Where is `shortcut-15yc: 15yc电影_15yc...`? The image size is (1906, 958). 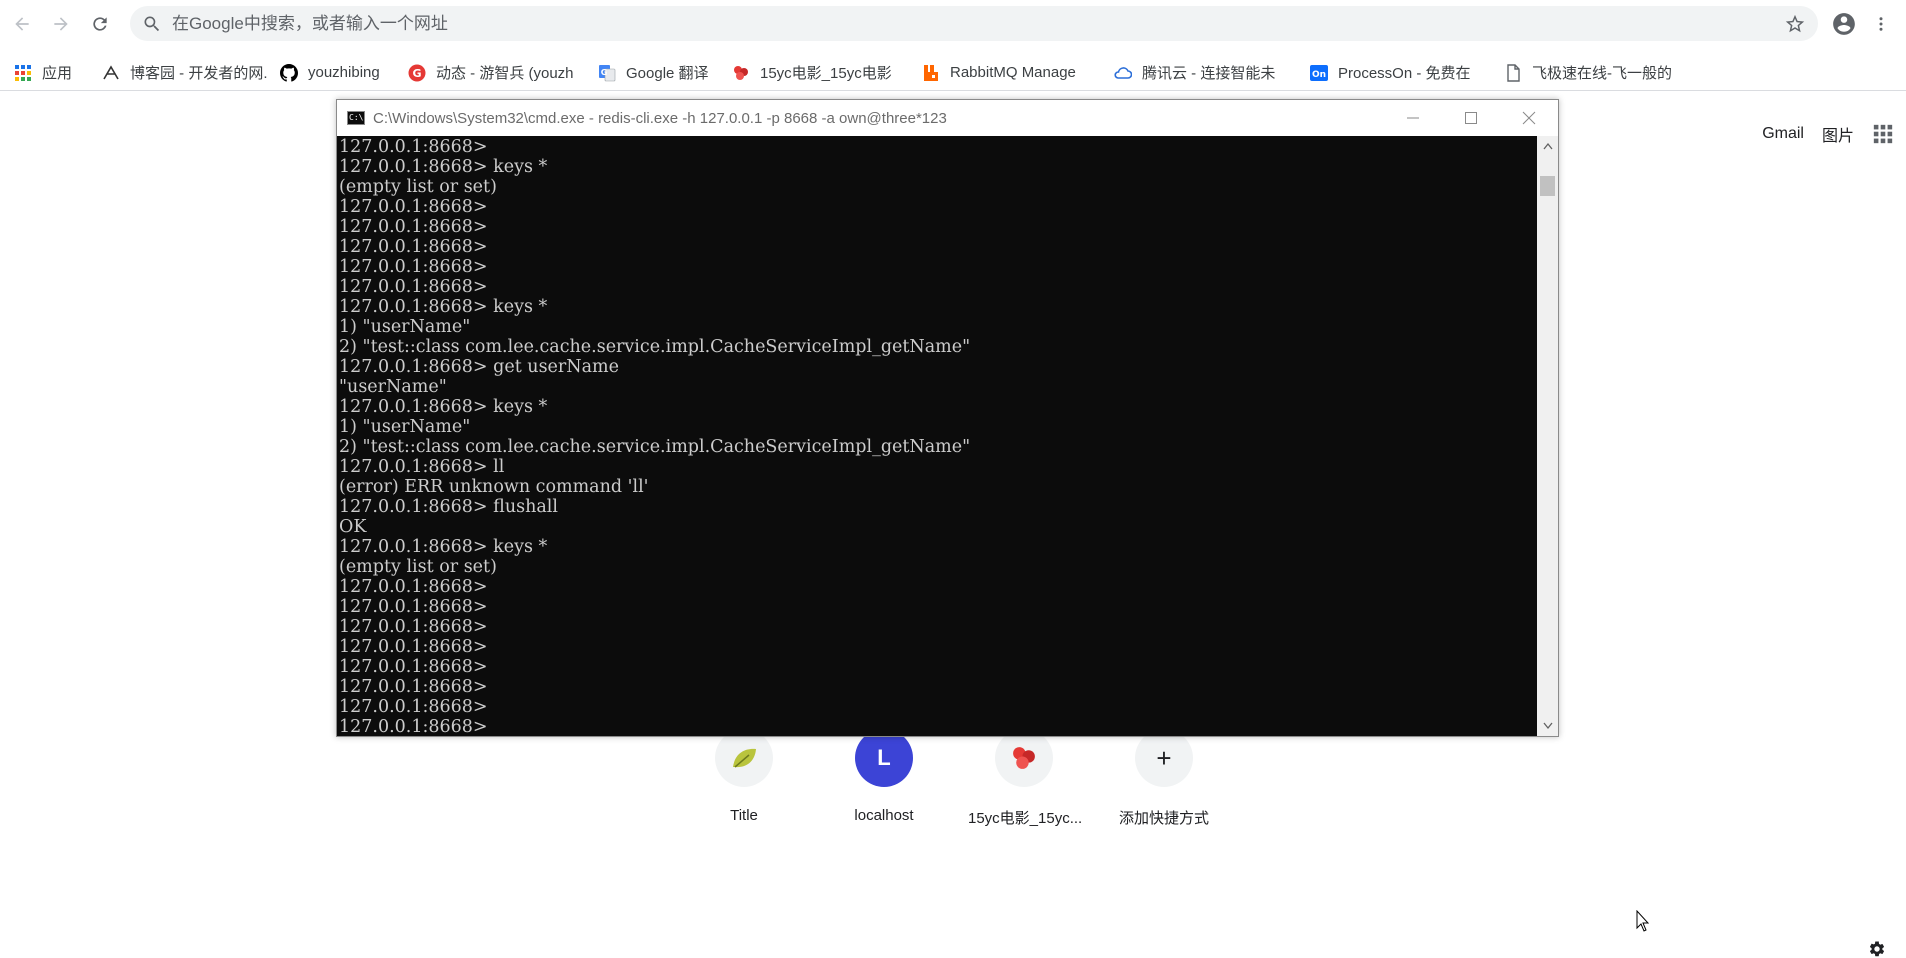
shortcut-15yc: 15yc电影_15yc... is located at coordinates (1025, 778).